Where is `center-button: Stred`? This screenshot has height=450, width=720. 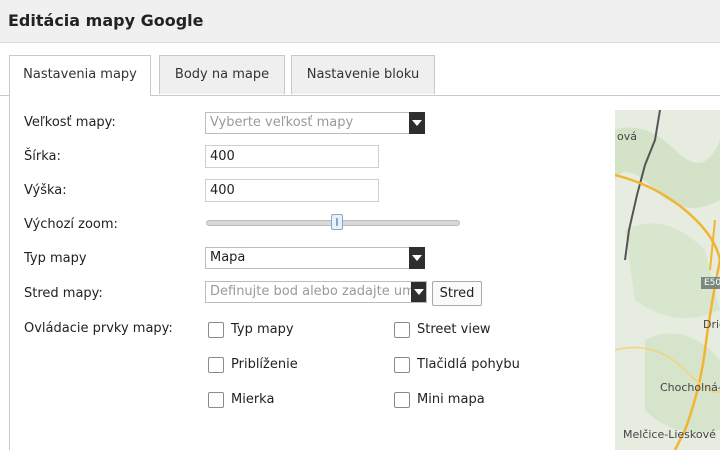 center-button: Stred is located at coordinates (457, 293).